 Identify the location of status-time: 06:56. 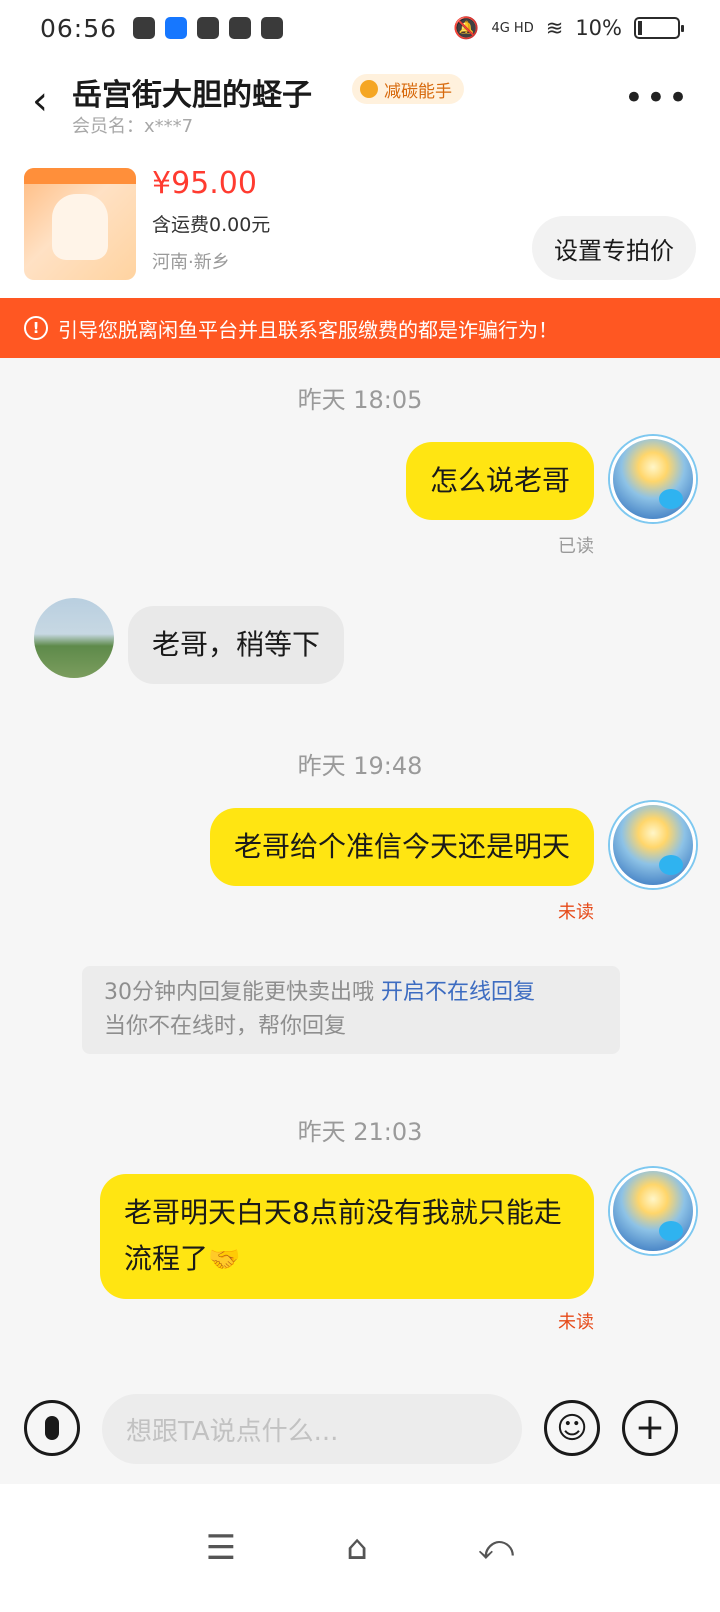
(79, 28).